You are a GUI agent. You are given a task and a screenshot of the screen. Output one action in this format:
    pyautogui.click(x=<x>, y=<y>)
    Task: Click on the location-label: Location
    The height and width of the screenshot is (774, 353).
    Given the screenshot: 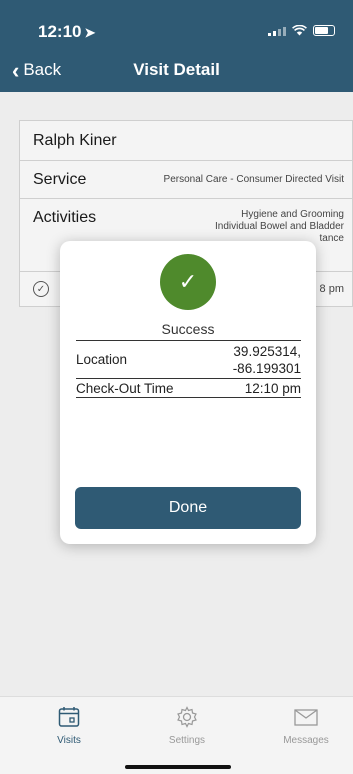 What is the action you would take?
    pyautogui.click(x=102, y=359)
    